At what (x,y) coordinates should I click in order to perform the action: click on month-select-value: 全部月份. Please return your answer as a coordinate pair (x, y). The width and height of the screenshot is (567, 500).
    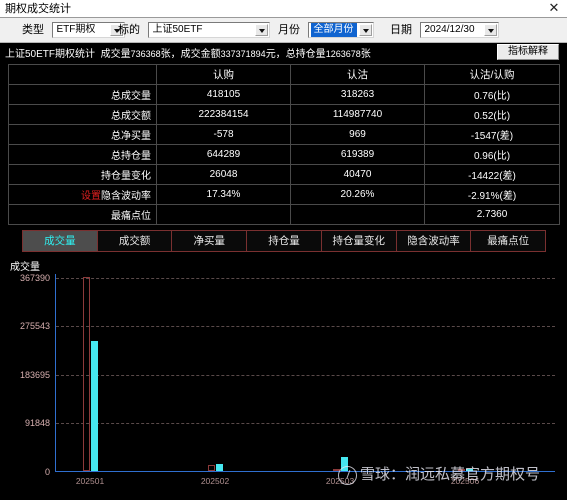
    Looking at the image, I should click on (334, 30).